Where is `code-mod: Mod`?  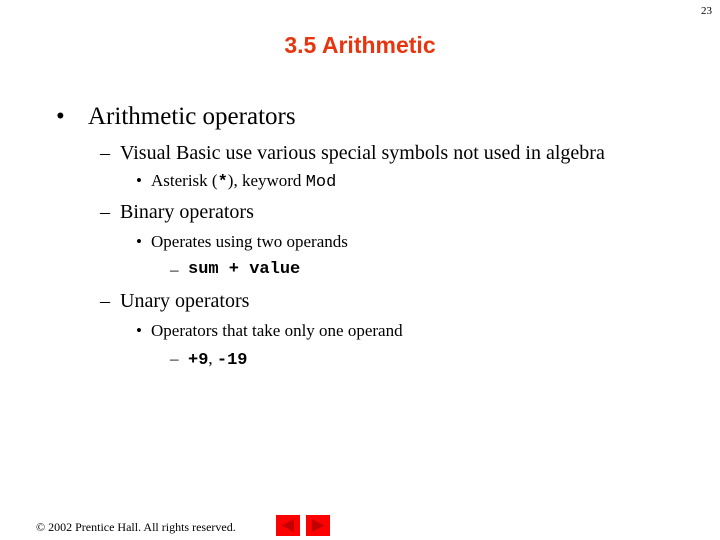 code-mod: Mod is located at coordinates (321, 182).